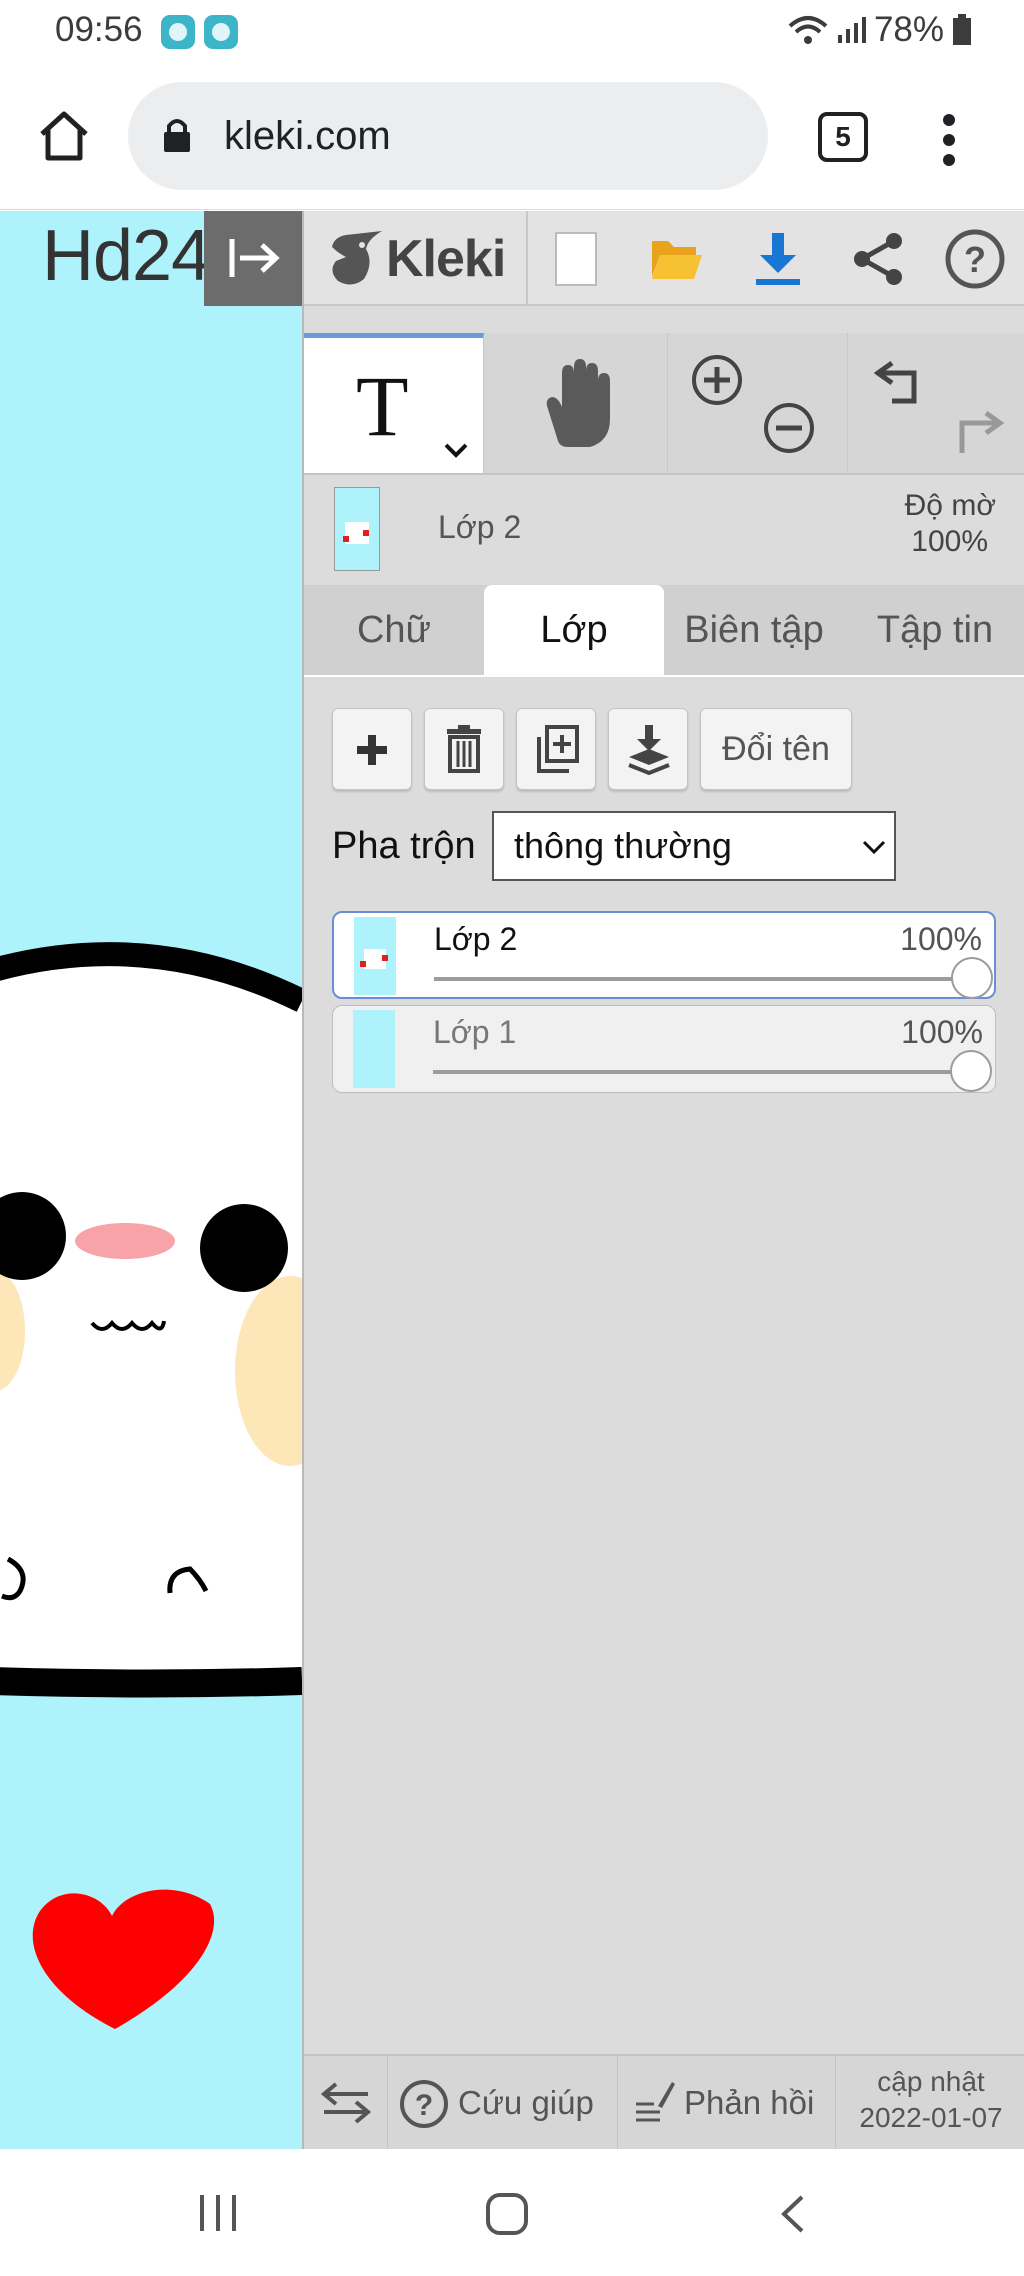 This screenshot has width=1024, height=2276. What do you see at coordinates (99, 29) in the screenshot?
I see `status-time: 09:56` at bounding box center [99, 29].